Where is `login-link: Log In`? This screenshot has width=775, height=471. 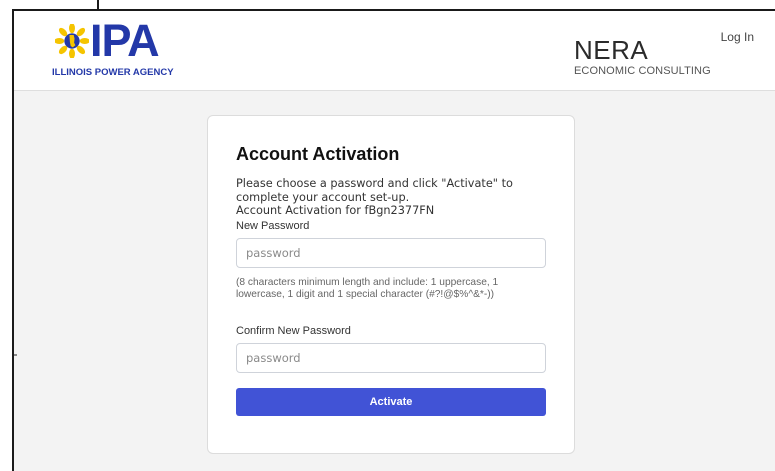 login-link: Log In is located at coordinates (737, 37).